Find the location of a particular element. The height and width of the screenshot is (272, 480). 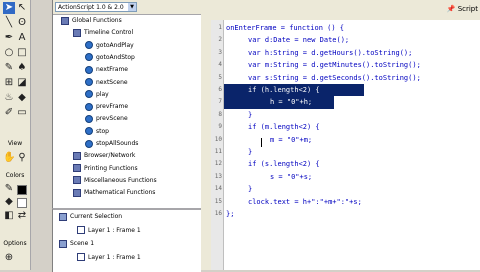

actionscript-version-select: ActionScript 1.0 & 2.0 ▼ is located at coordinates (96, 7).